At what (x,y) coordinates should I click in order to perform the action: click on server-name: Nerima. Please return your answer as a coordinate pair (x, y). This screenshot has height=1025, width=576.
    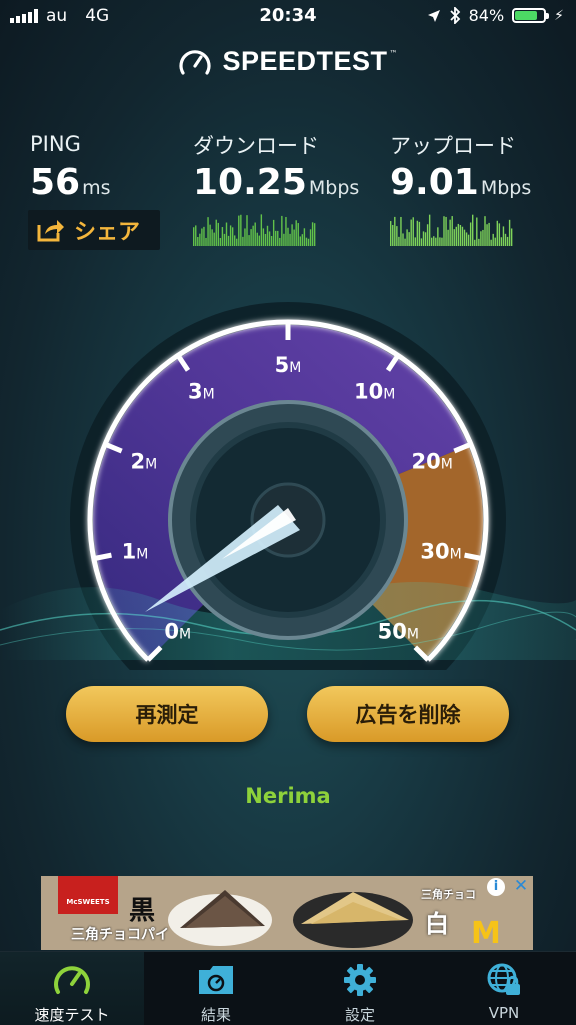
    Looking at the image, I should click on (288, 796).